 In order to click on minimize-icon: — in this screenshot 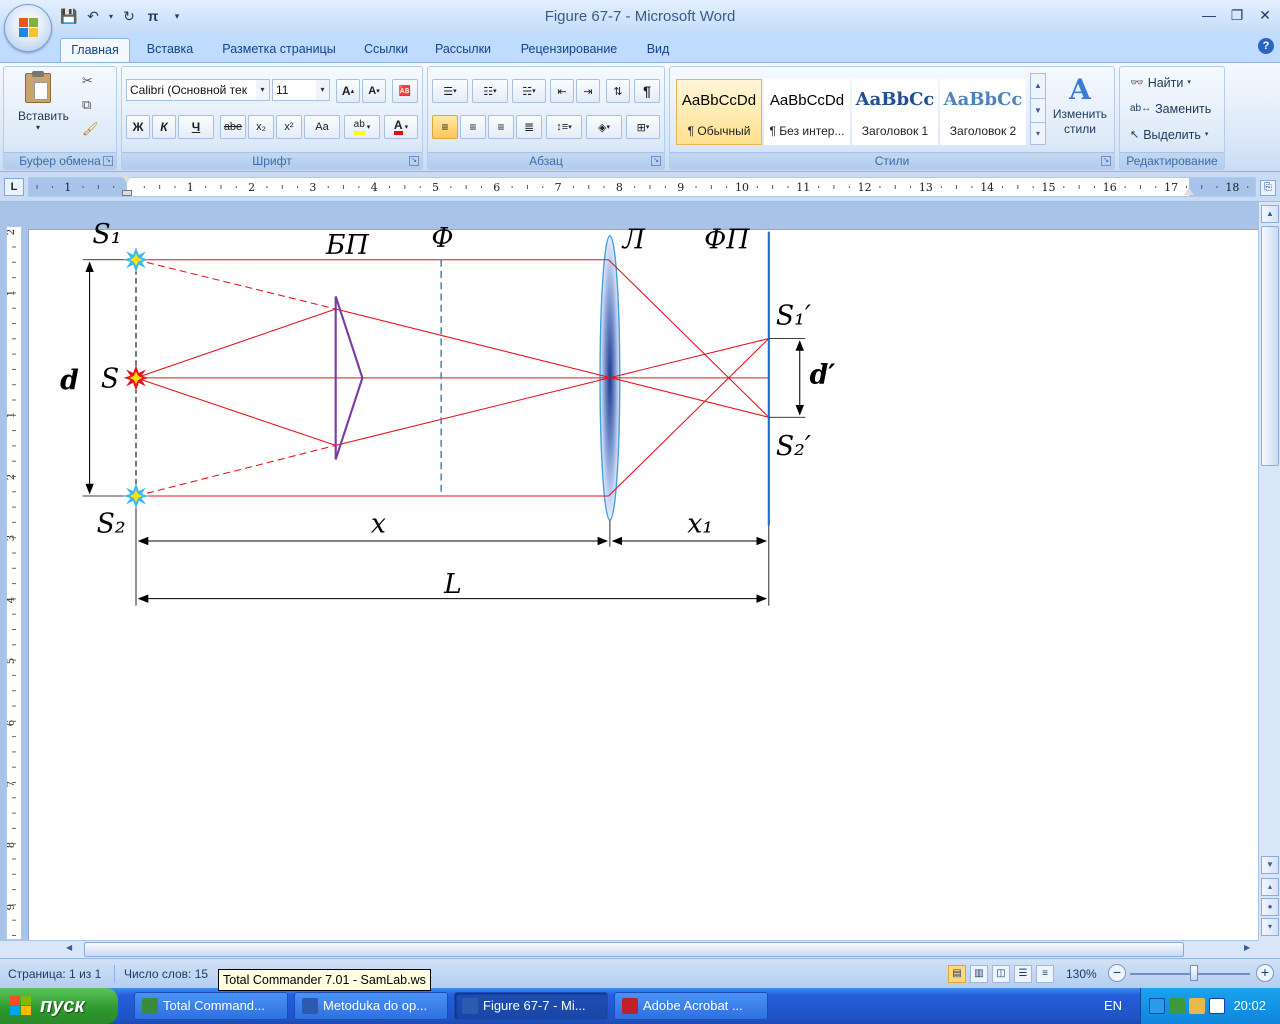, I will do `click(1209, 15)`.